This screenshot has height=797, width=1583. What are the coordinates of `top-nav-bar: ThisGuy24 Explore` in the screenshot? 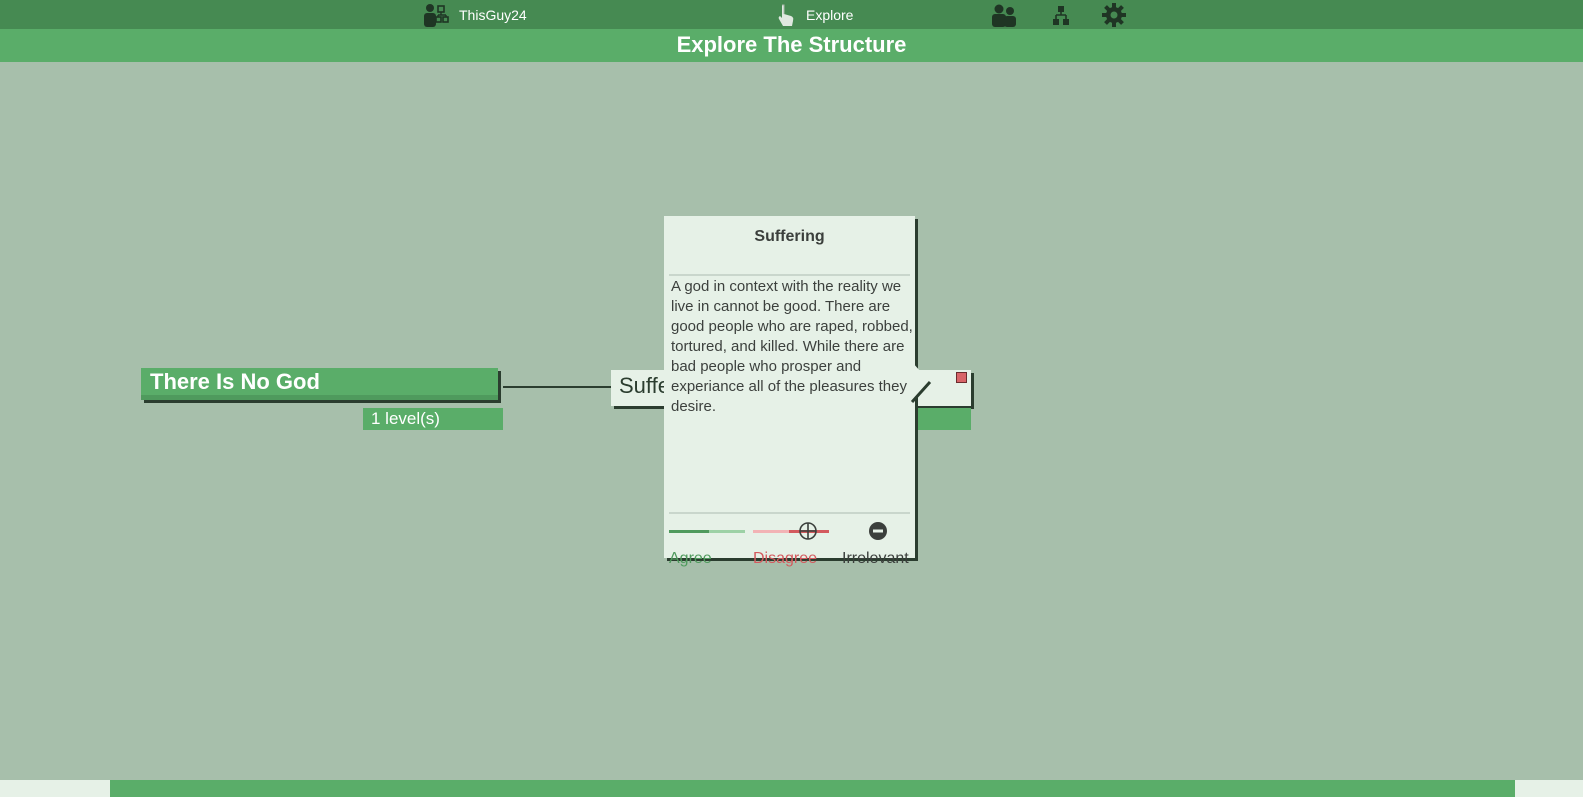 It's located at (791, 14).